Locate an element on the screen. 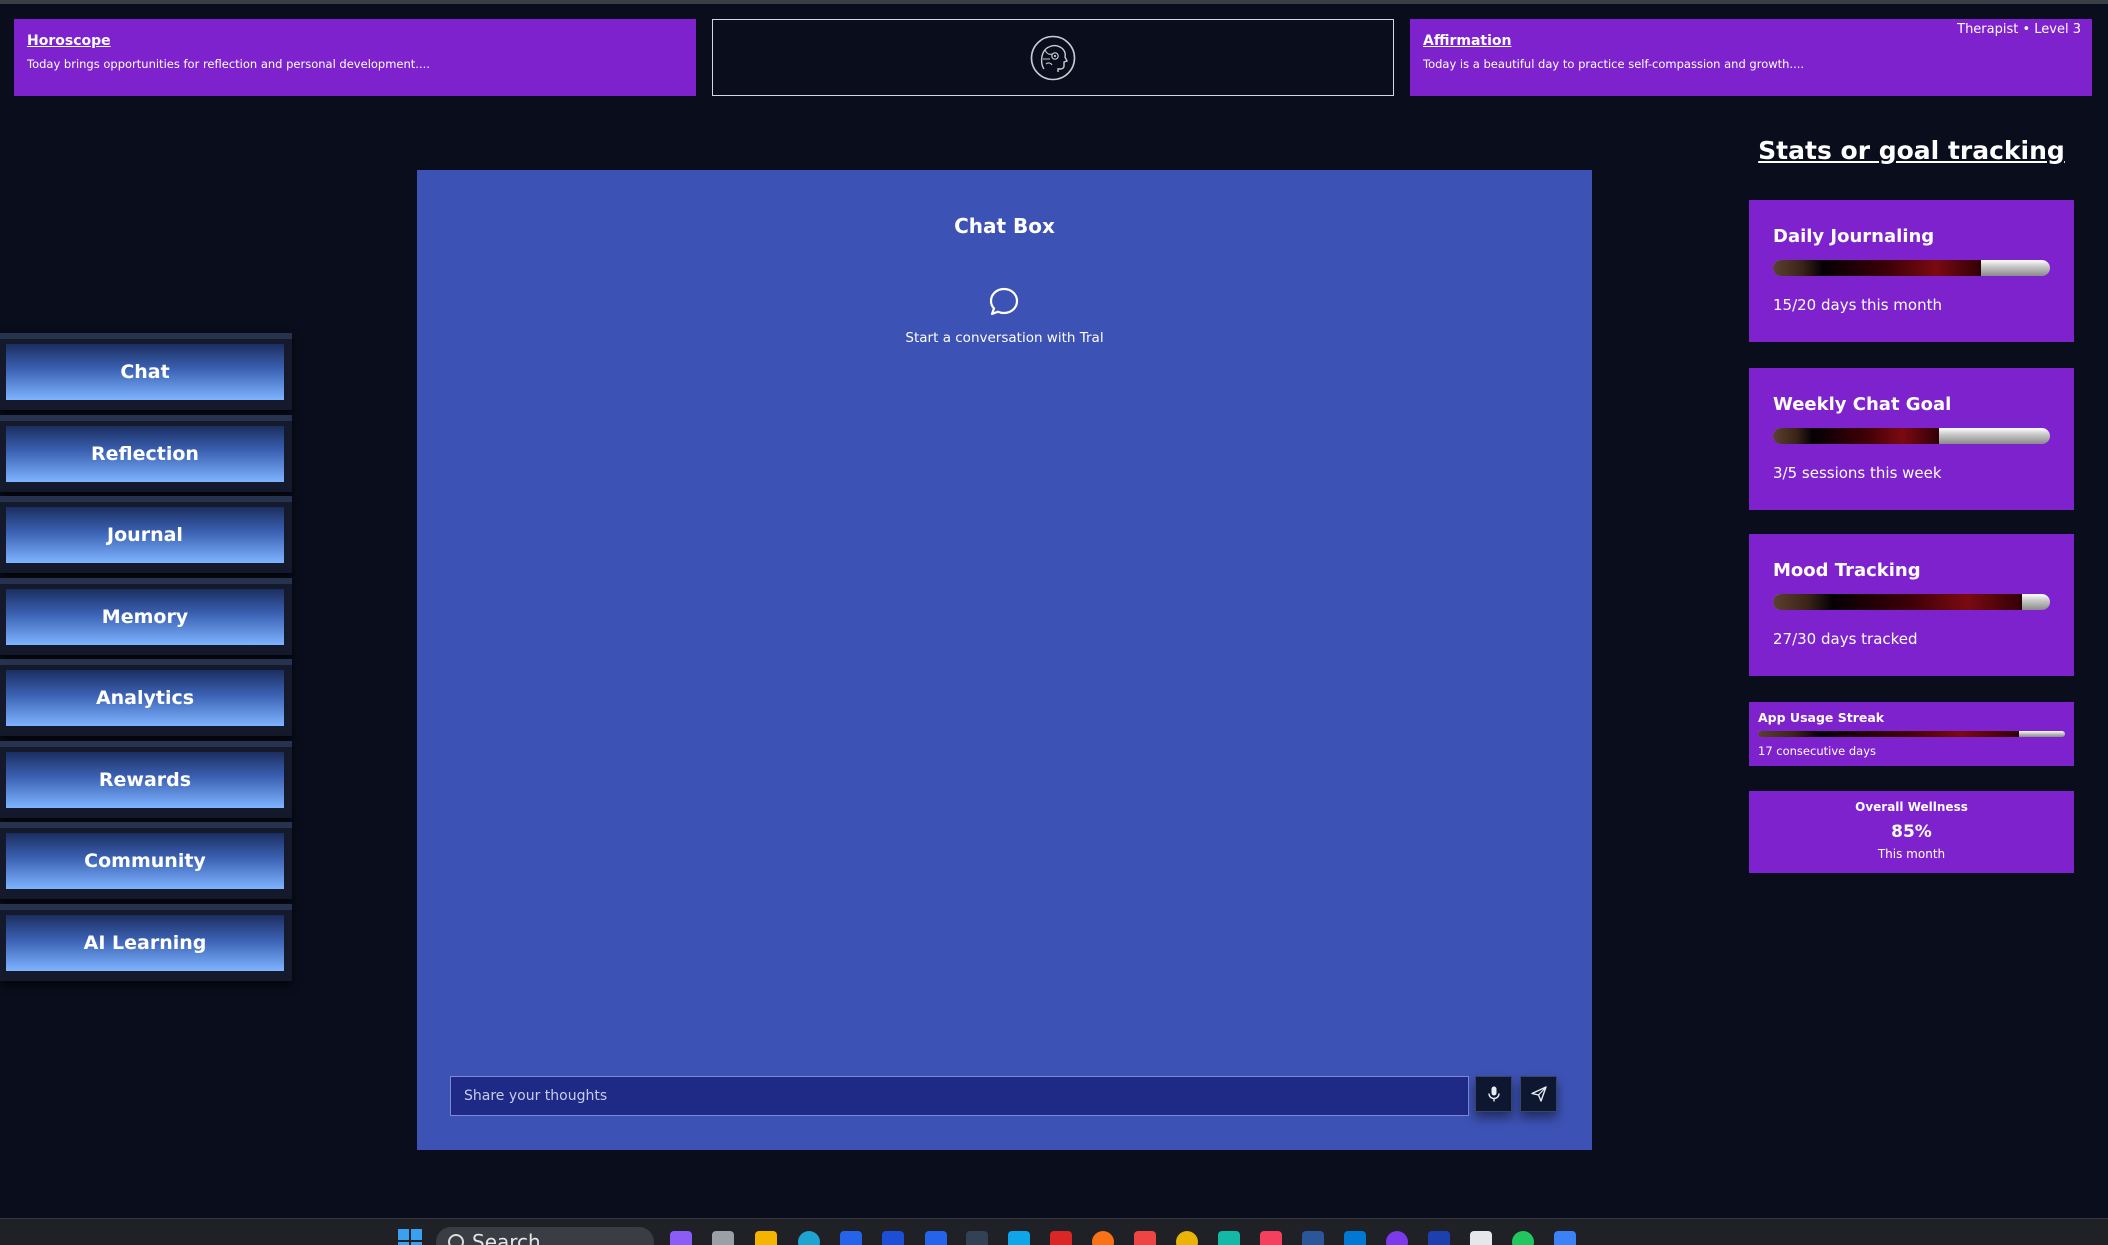 The image size is (2108, 1245). stat-card-title: Daily Journaling is located at coordinates (1854, 236).